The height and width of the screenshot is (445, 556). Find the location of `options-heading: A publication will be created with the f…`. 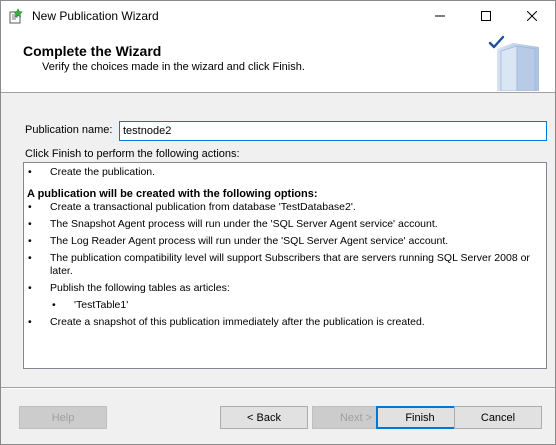

options-heading: A publication will be created with the f… is located at coordinates (172, 194).